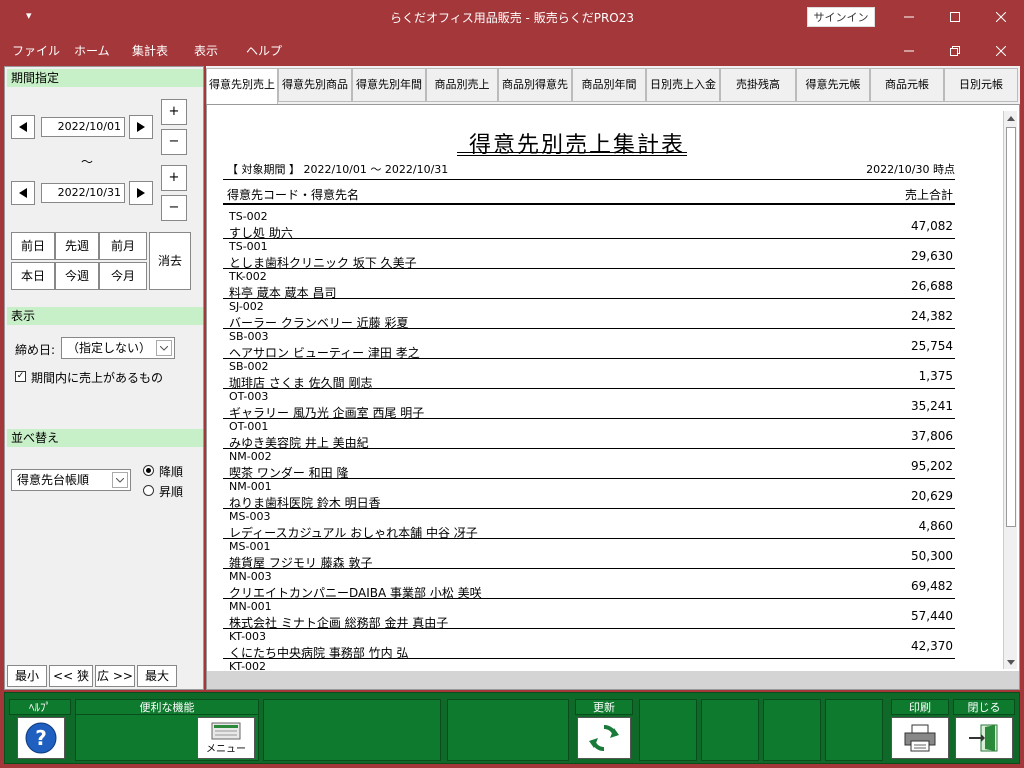 The height and width of the screenshot is (768, 1024). I want to click on menu-summary: 集計表, so click(150, 50).